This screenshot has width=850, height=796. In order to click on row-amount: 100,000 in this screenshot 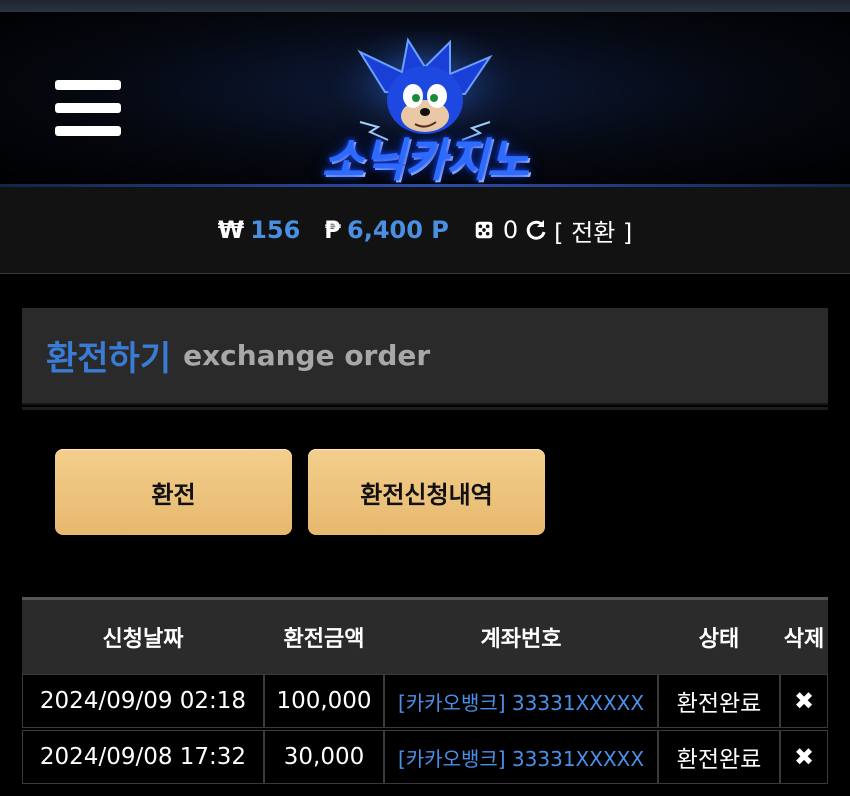, I will do `click(324, 701)`.